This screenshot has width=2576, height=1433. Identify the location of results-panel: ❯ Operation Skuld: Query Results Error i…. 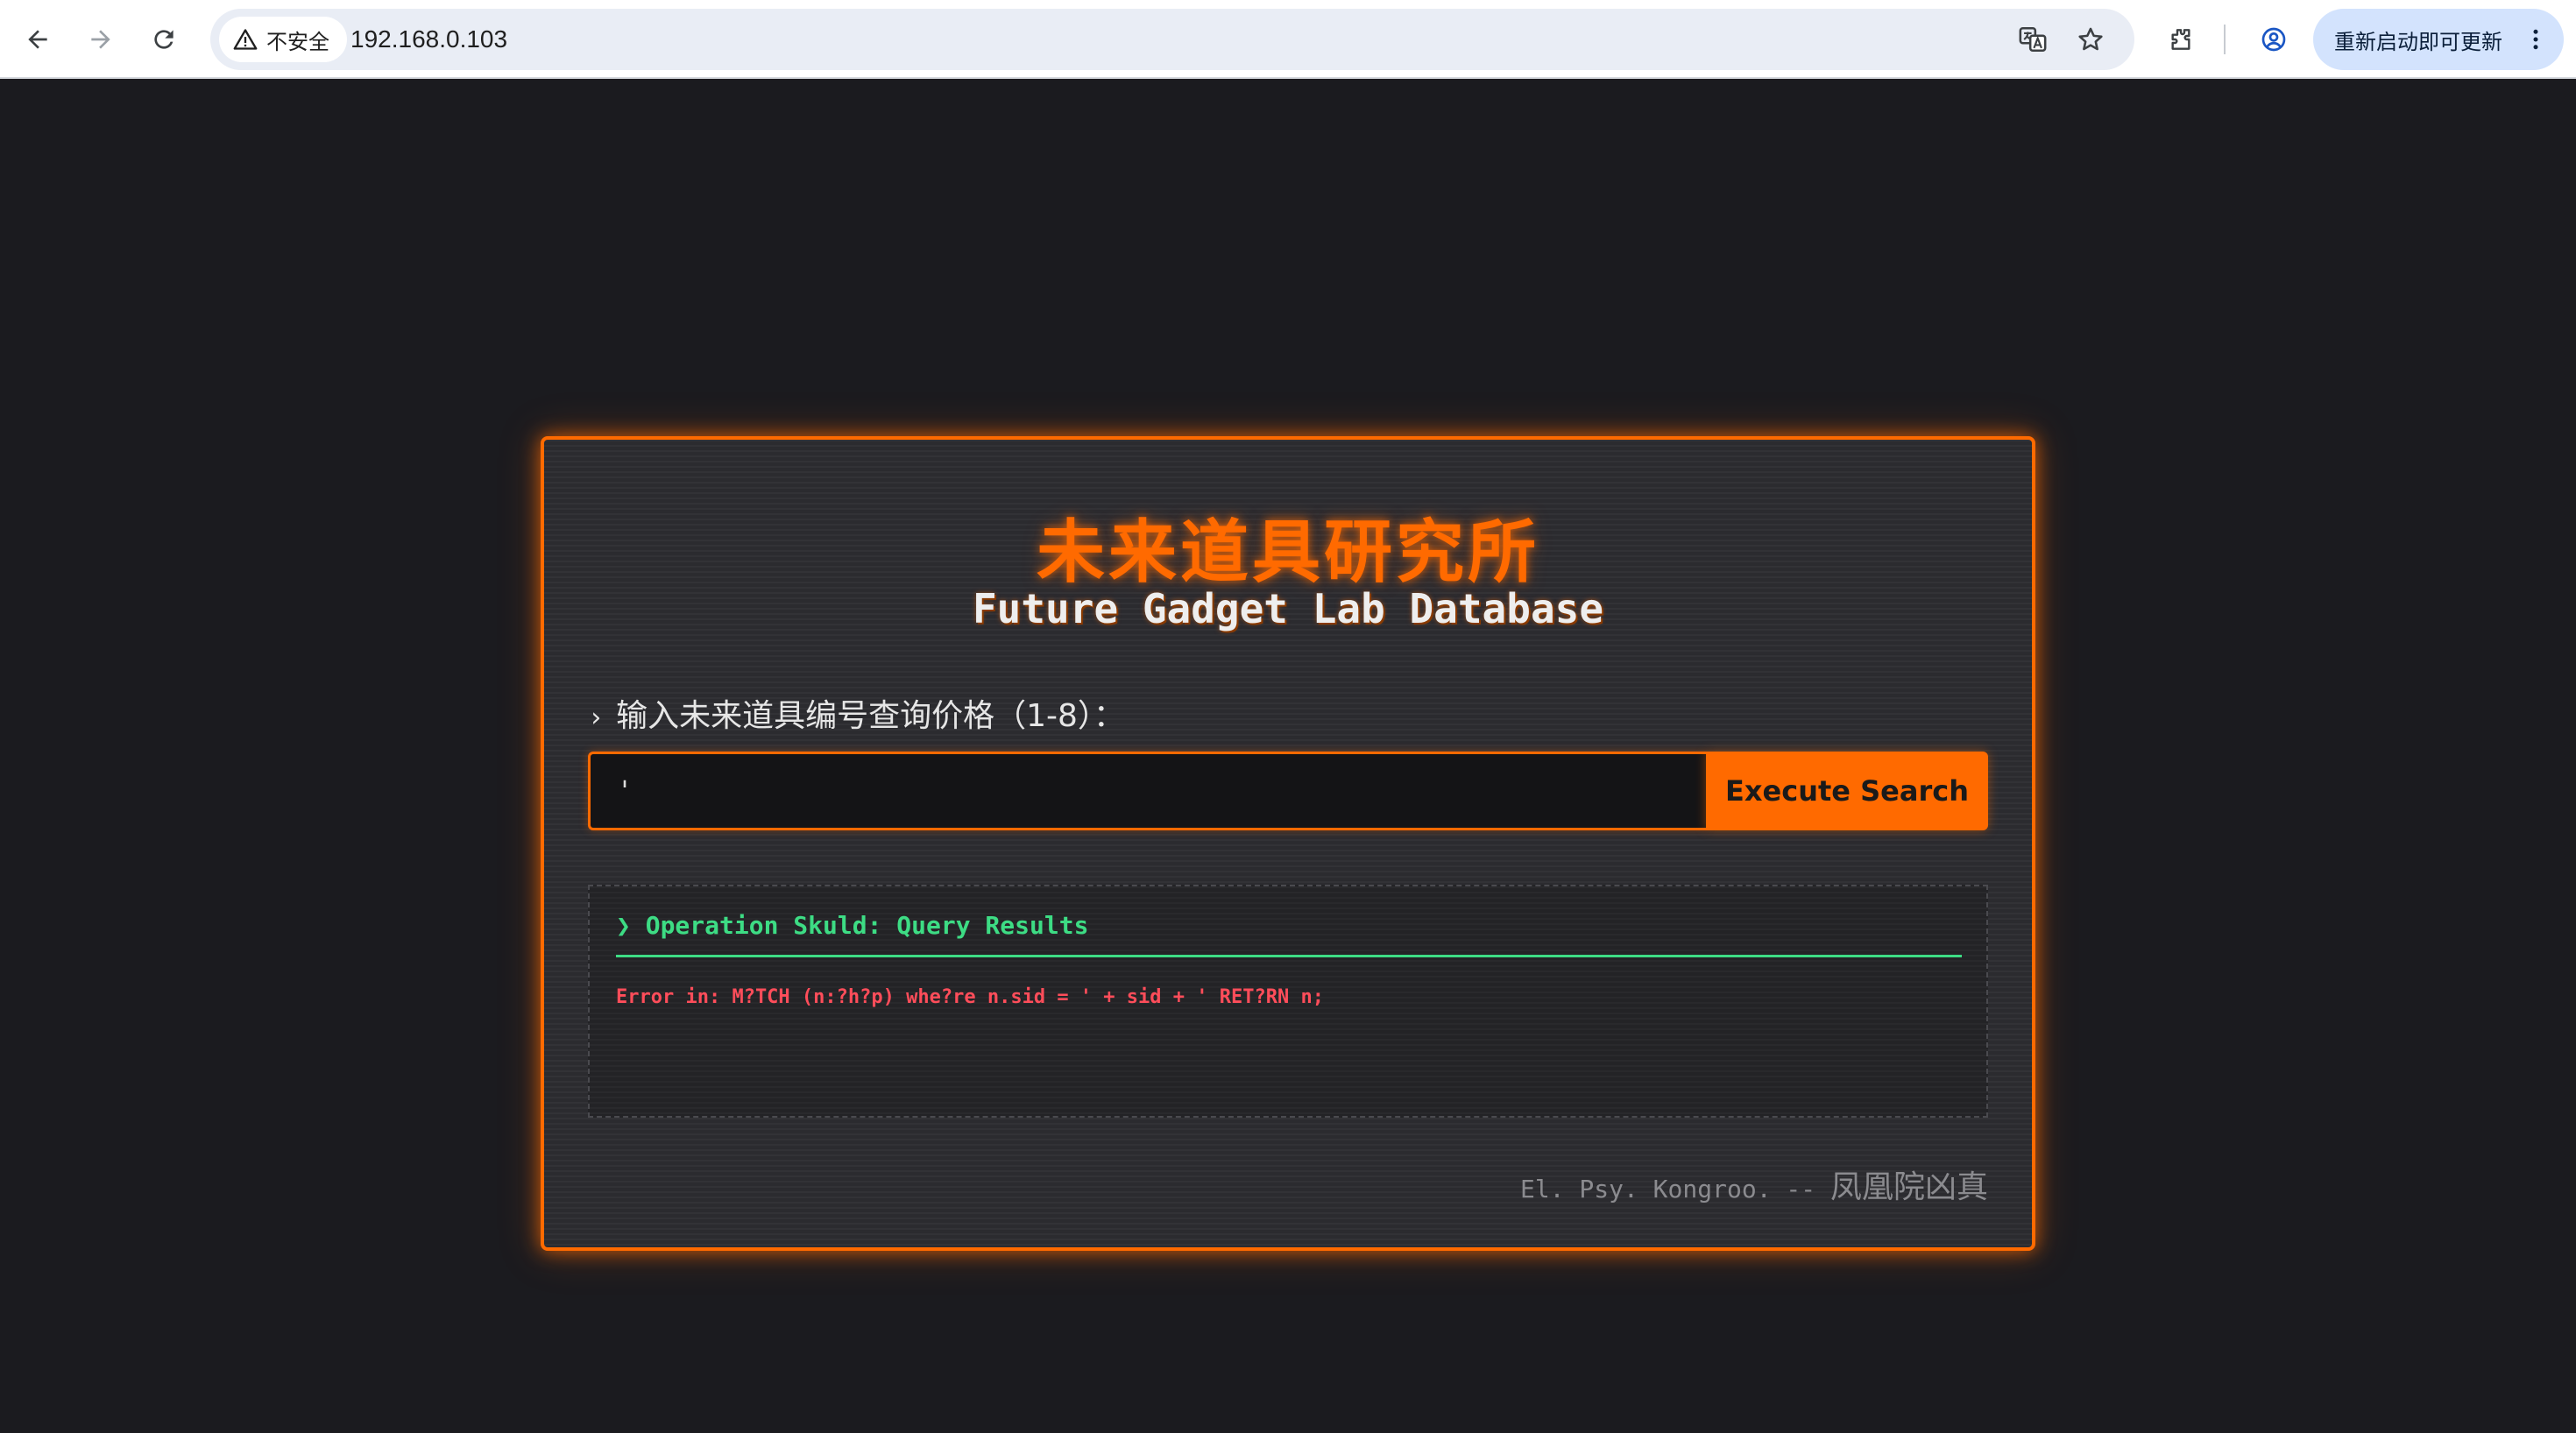
(1288, 1001).